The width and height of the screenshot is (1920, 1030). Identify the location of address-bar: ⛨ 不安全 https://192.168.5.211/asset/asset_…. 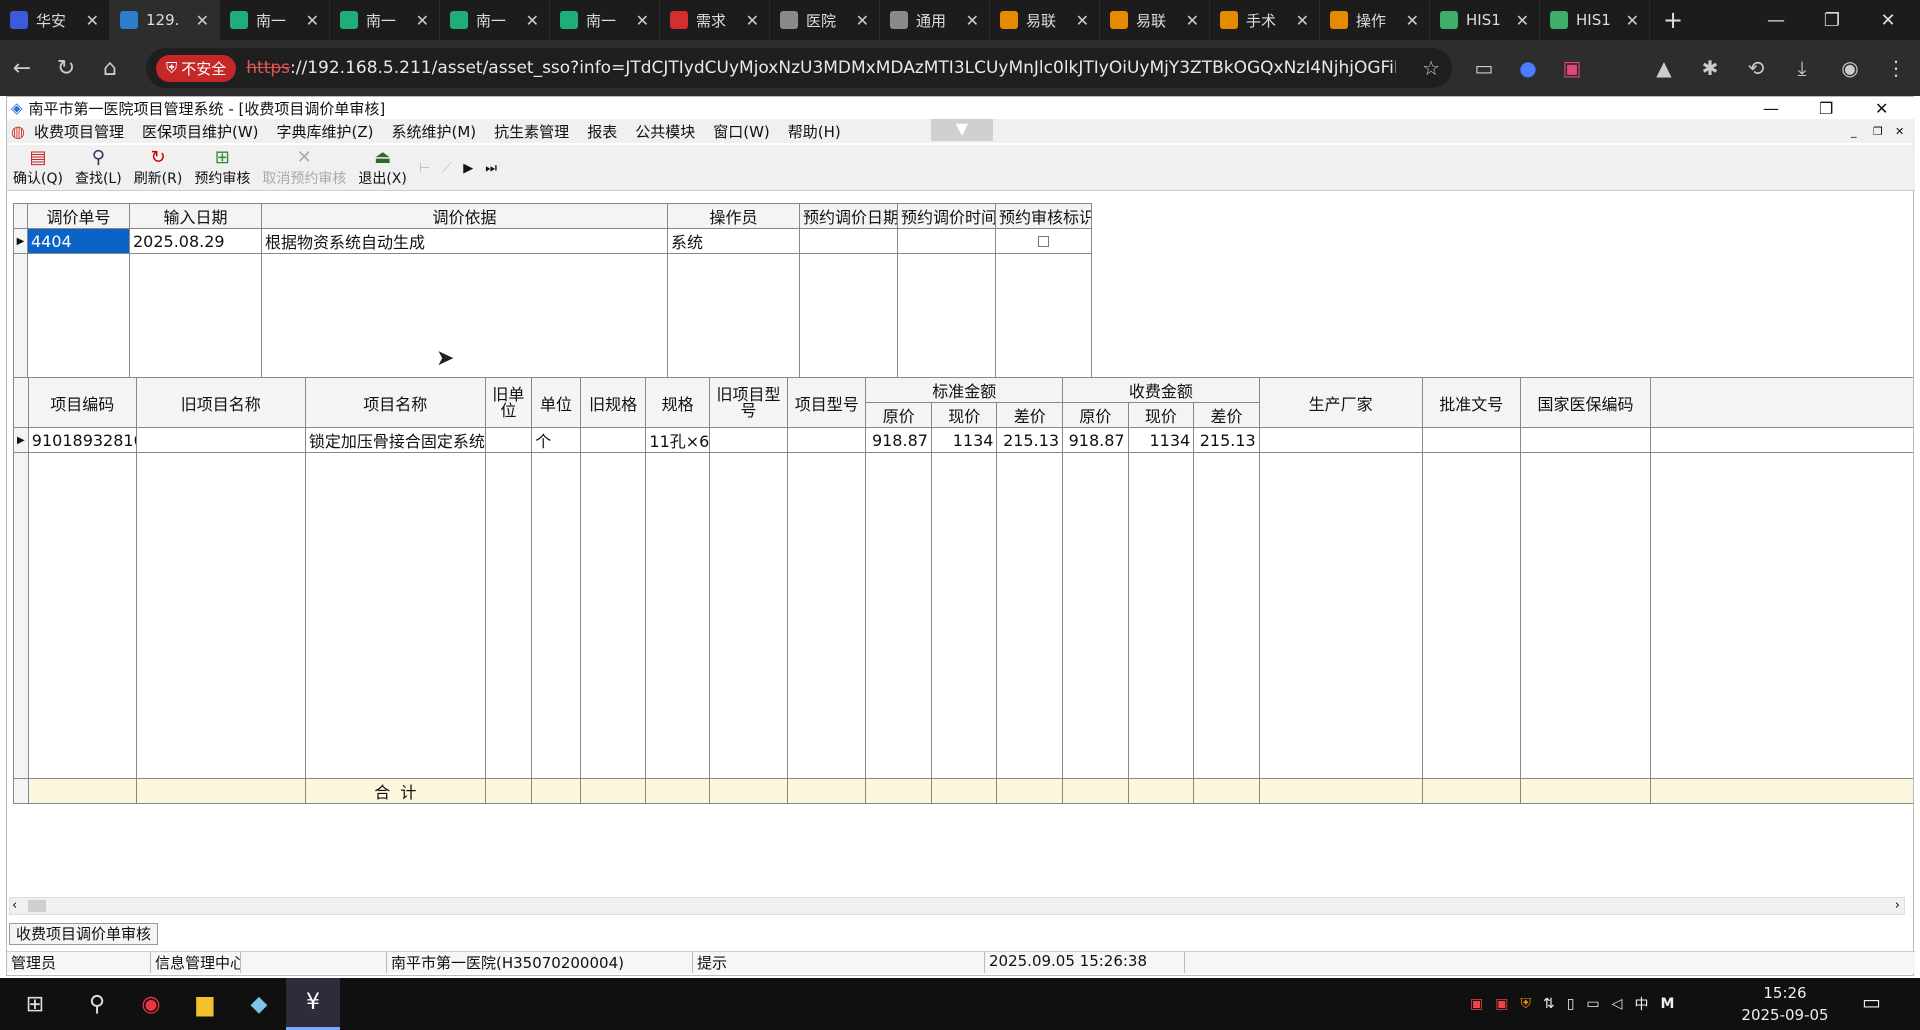
(799, 68).